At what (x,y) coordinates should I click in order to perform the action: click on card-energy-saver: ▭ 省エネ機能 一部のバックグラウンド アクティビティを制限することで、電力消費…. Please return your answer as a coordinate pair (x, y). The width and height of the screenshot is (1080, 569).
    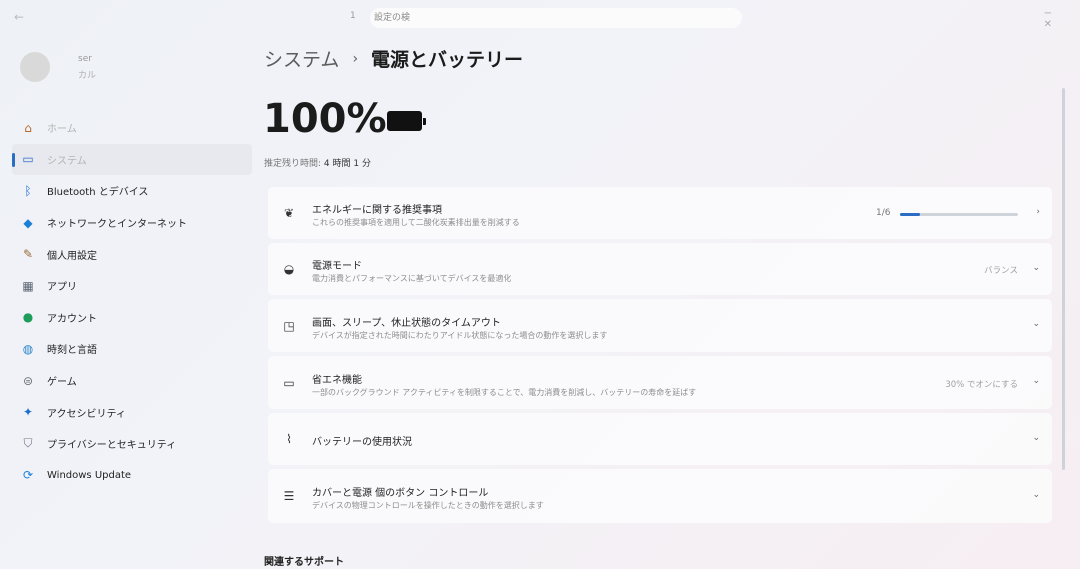
    Looking at the image, I should click on (660, 382).